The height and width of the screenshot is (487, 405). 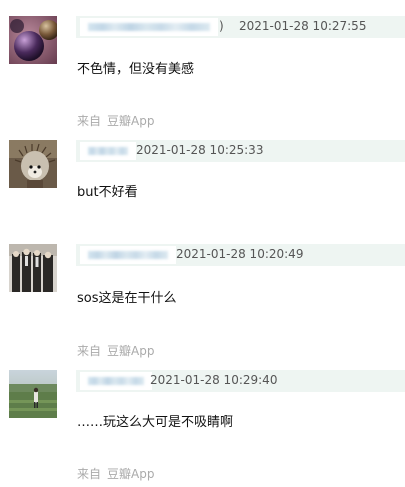 I want to click on comment-header: 2021-01-28 10:25:33, so click(x=240, y=151).